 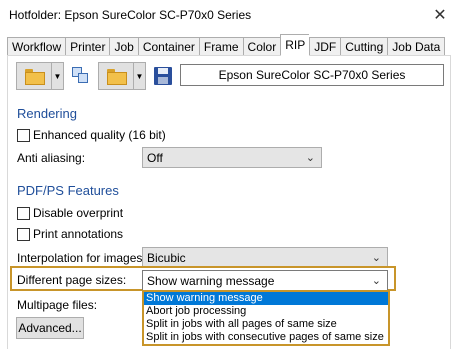 I want to click on open-folder-split-button: ▼, so click(x=40, y=76).